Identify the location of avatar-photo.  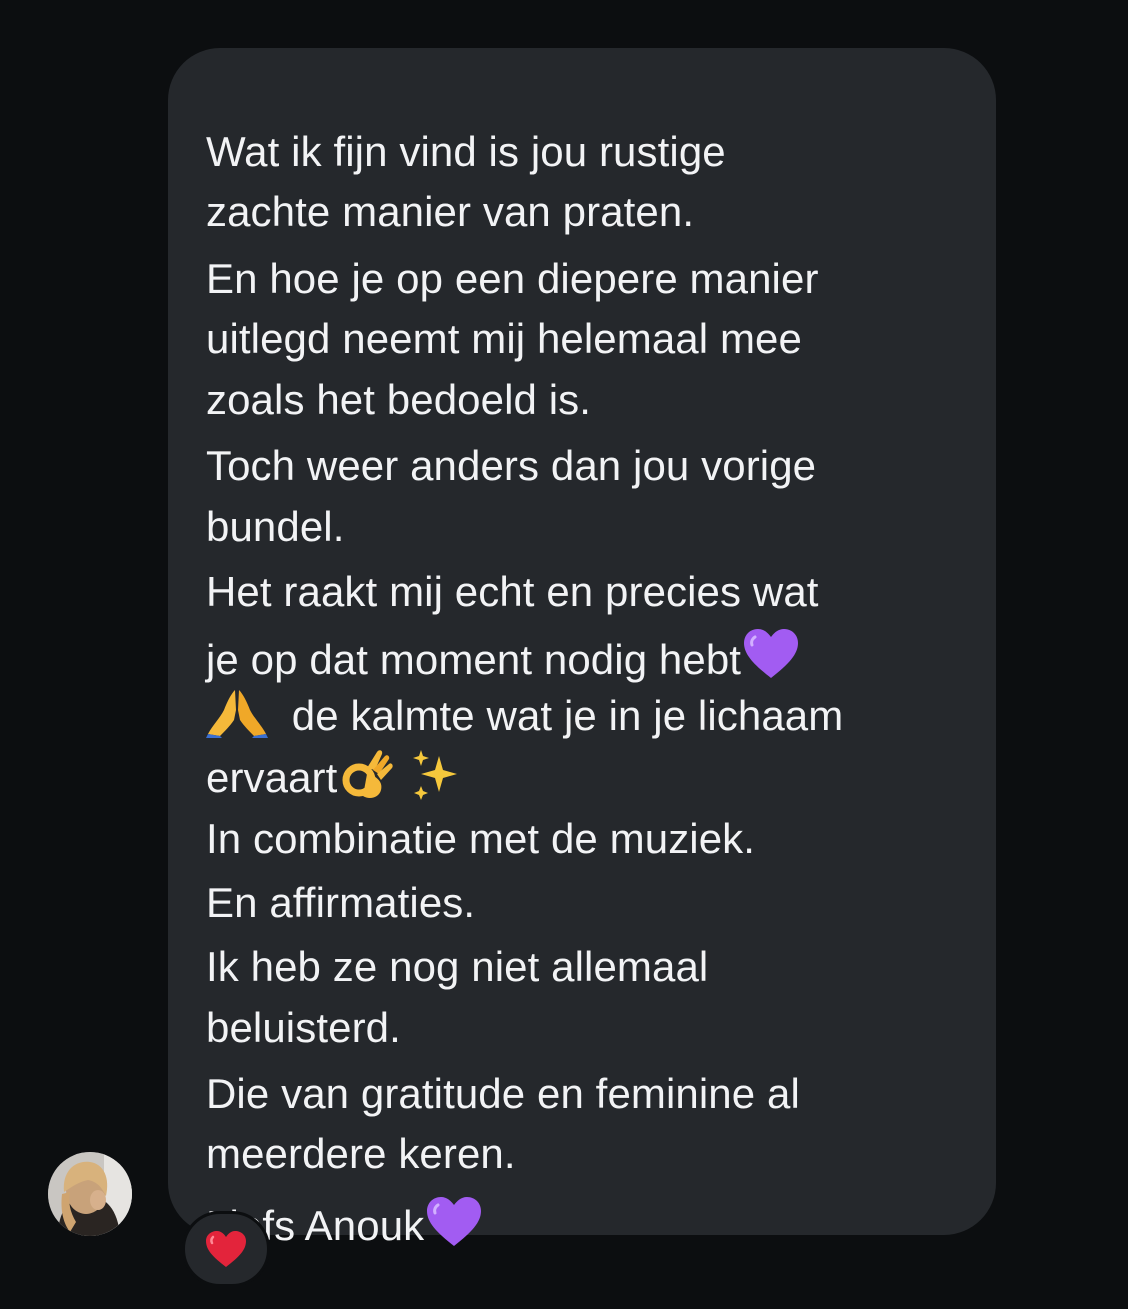
(90, 1194).